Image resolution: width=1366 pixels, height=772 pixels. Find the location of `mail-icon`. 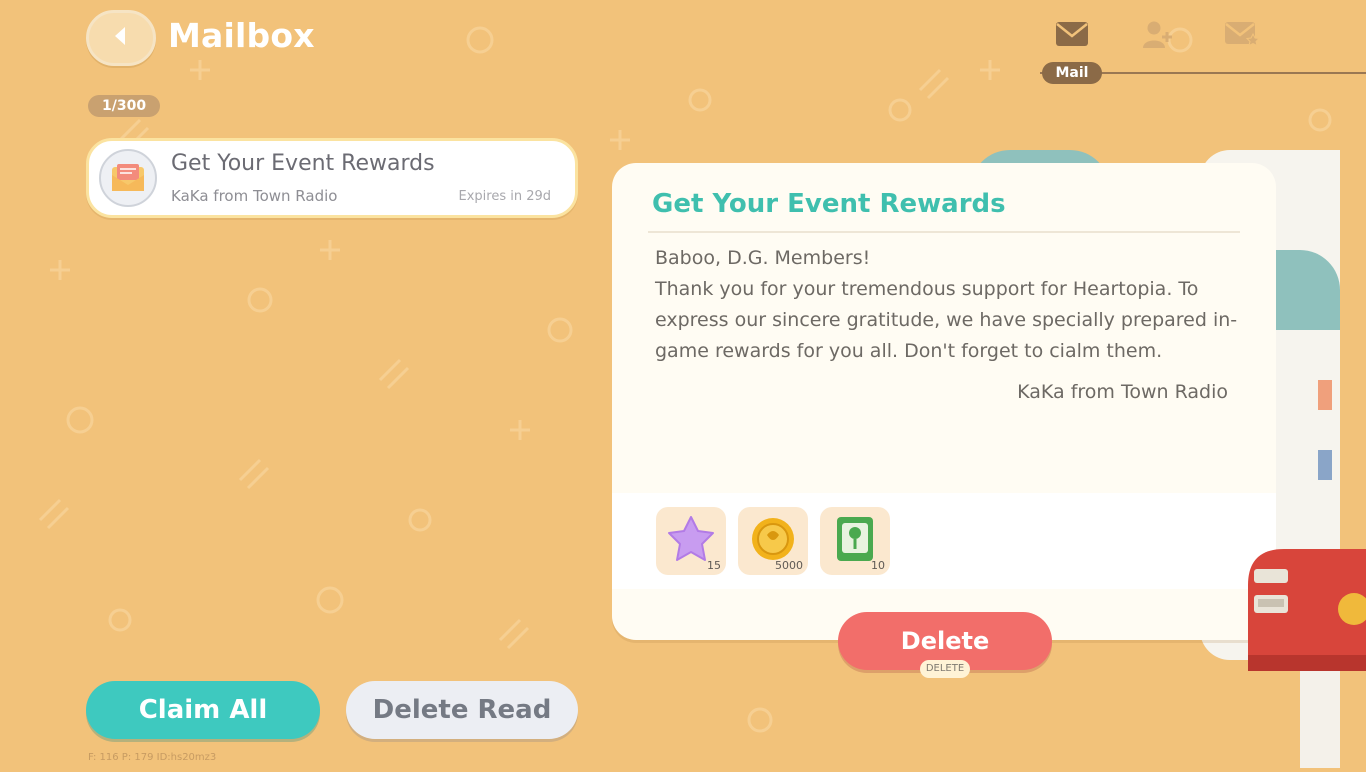

mail-icon is located at coordinates (1072, 36).